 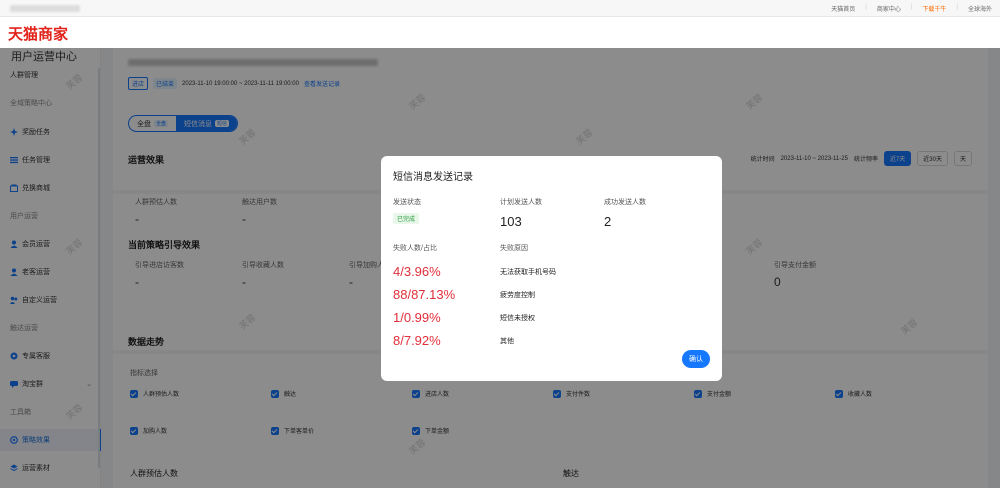 What do you see at coordinates (417, 271) in the screenshot?
I see `fail-value-1: 4/3.96%` at bounding box center [417, 271].